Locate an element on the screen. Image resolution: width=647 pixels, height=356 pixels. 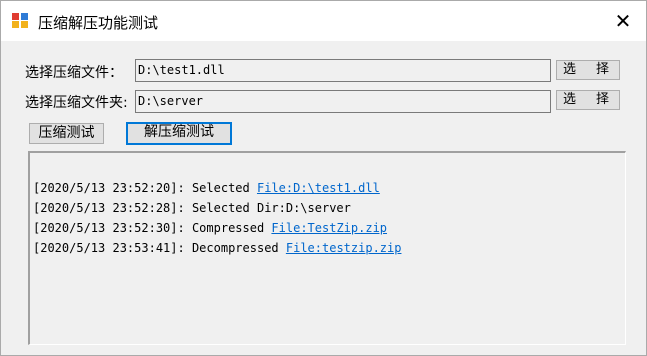
log-link: File:TestZip.zip is located at coordinates (329, 228).